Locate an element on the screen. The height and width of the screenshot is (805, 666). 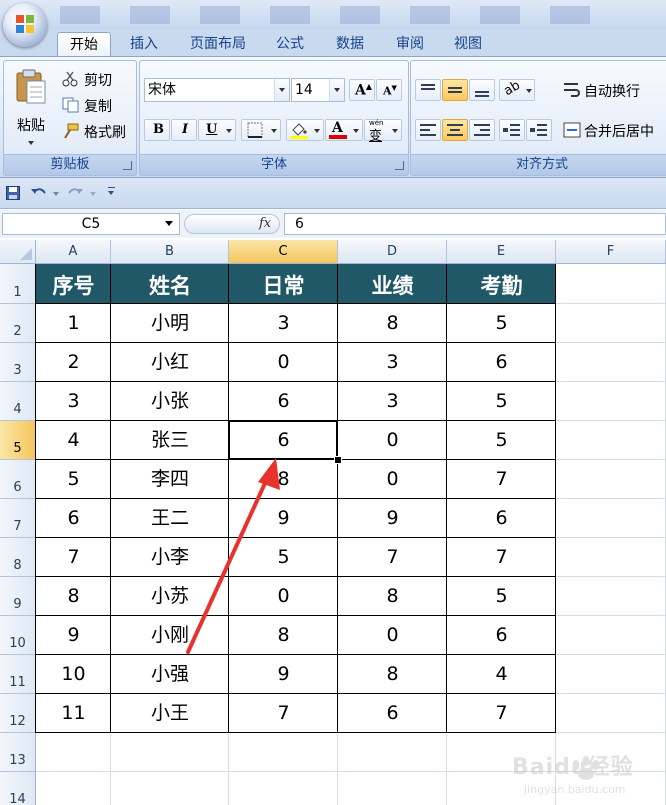
copy-button: 复制 is located at coordinates (97, 105).